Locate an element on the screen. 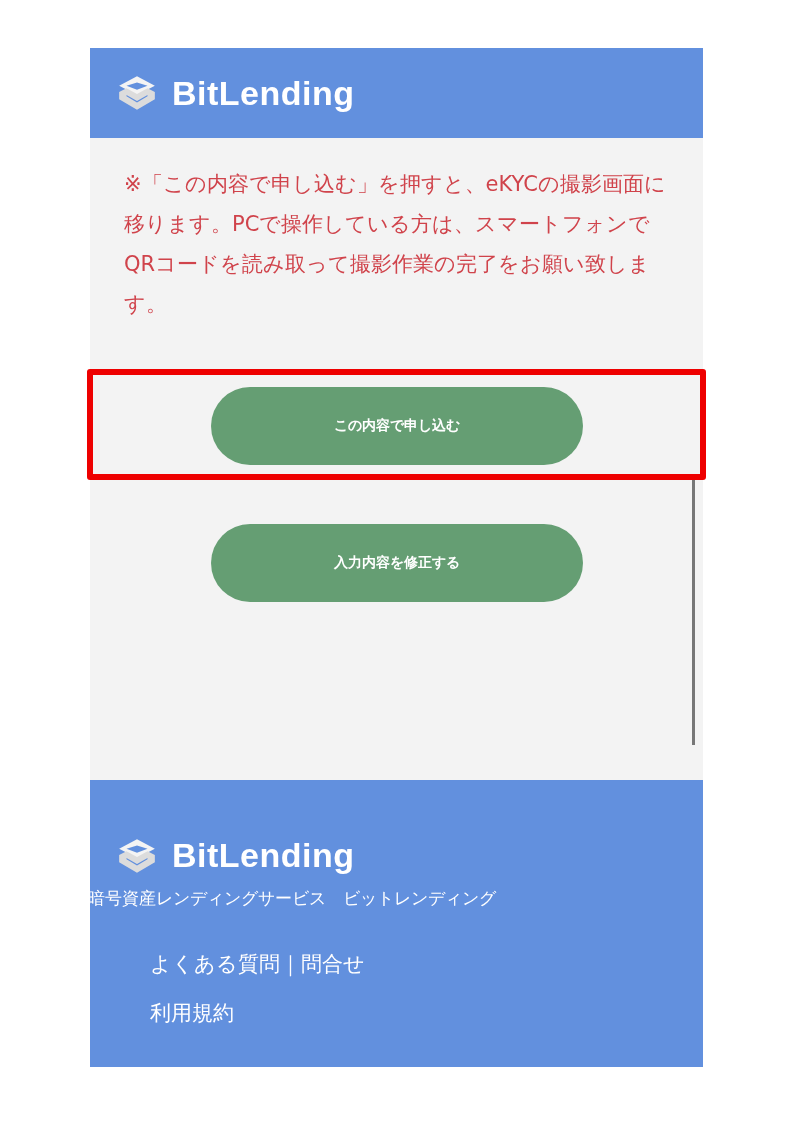 The height and width of the screenshot is (1121, 793). footer-link: 利用規約 is located at coordinates (426, 1013).